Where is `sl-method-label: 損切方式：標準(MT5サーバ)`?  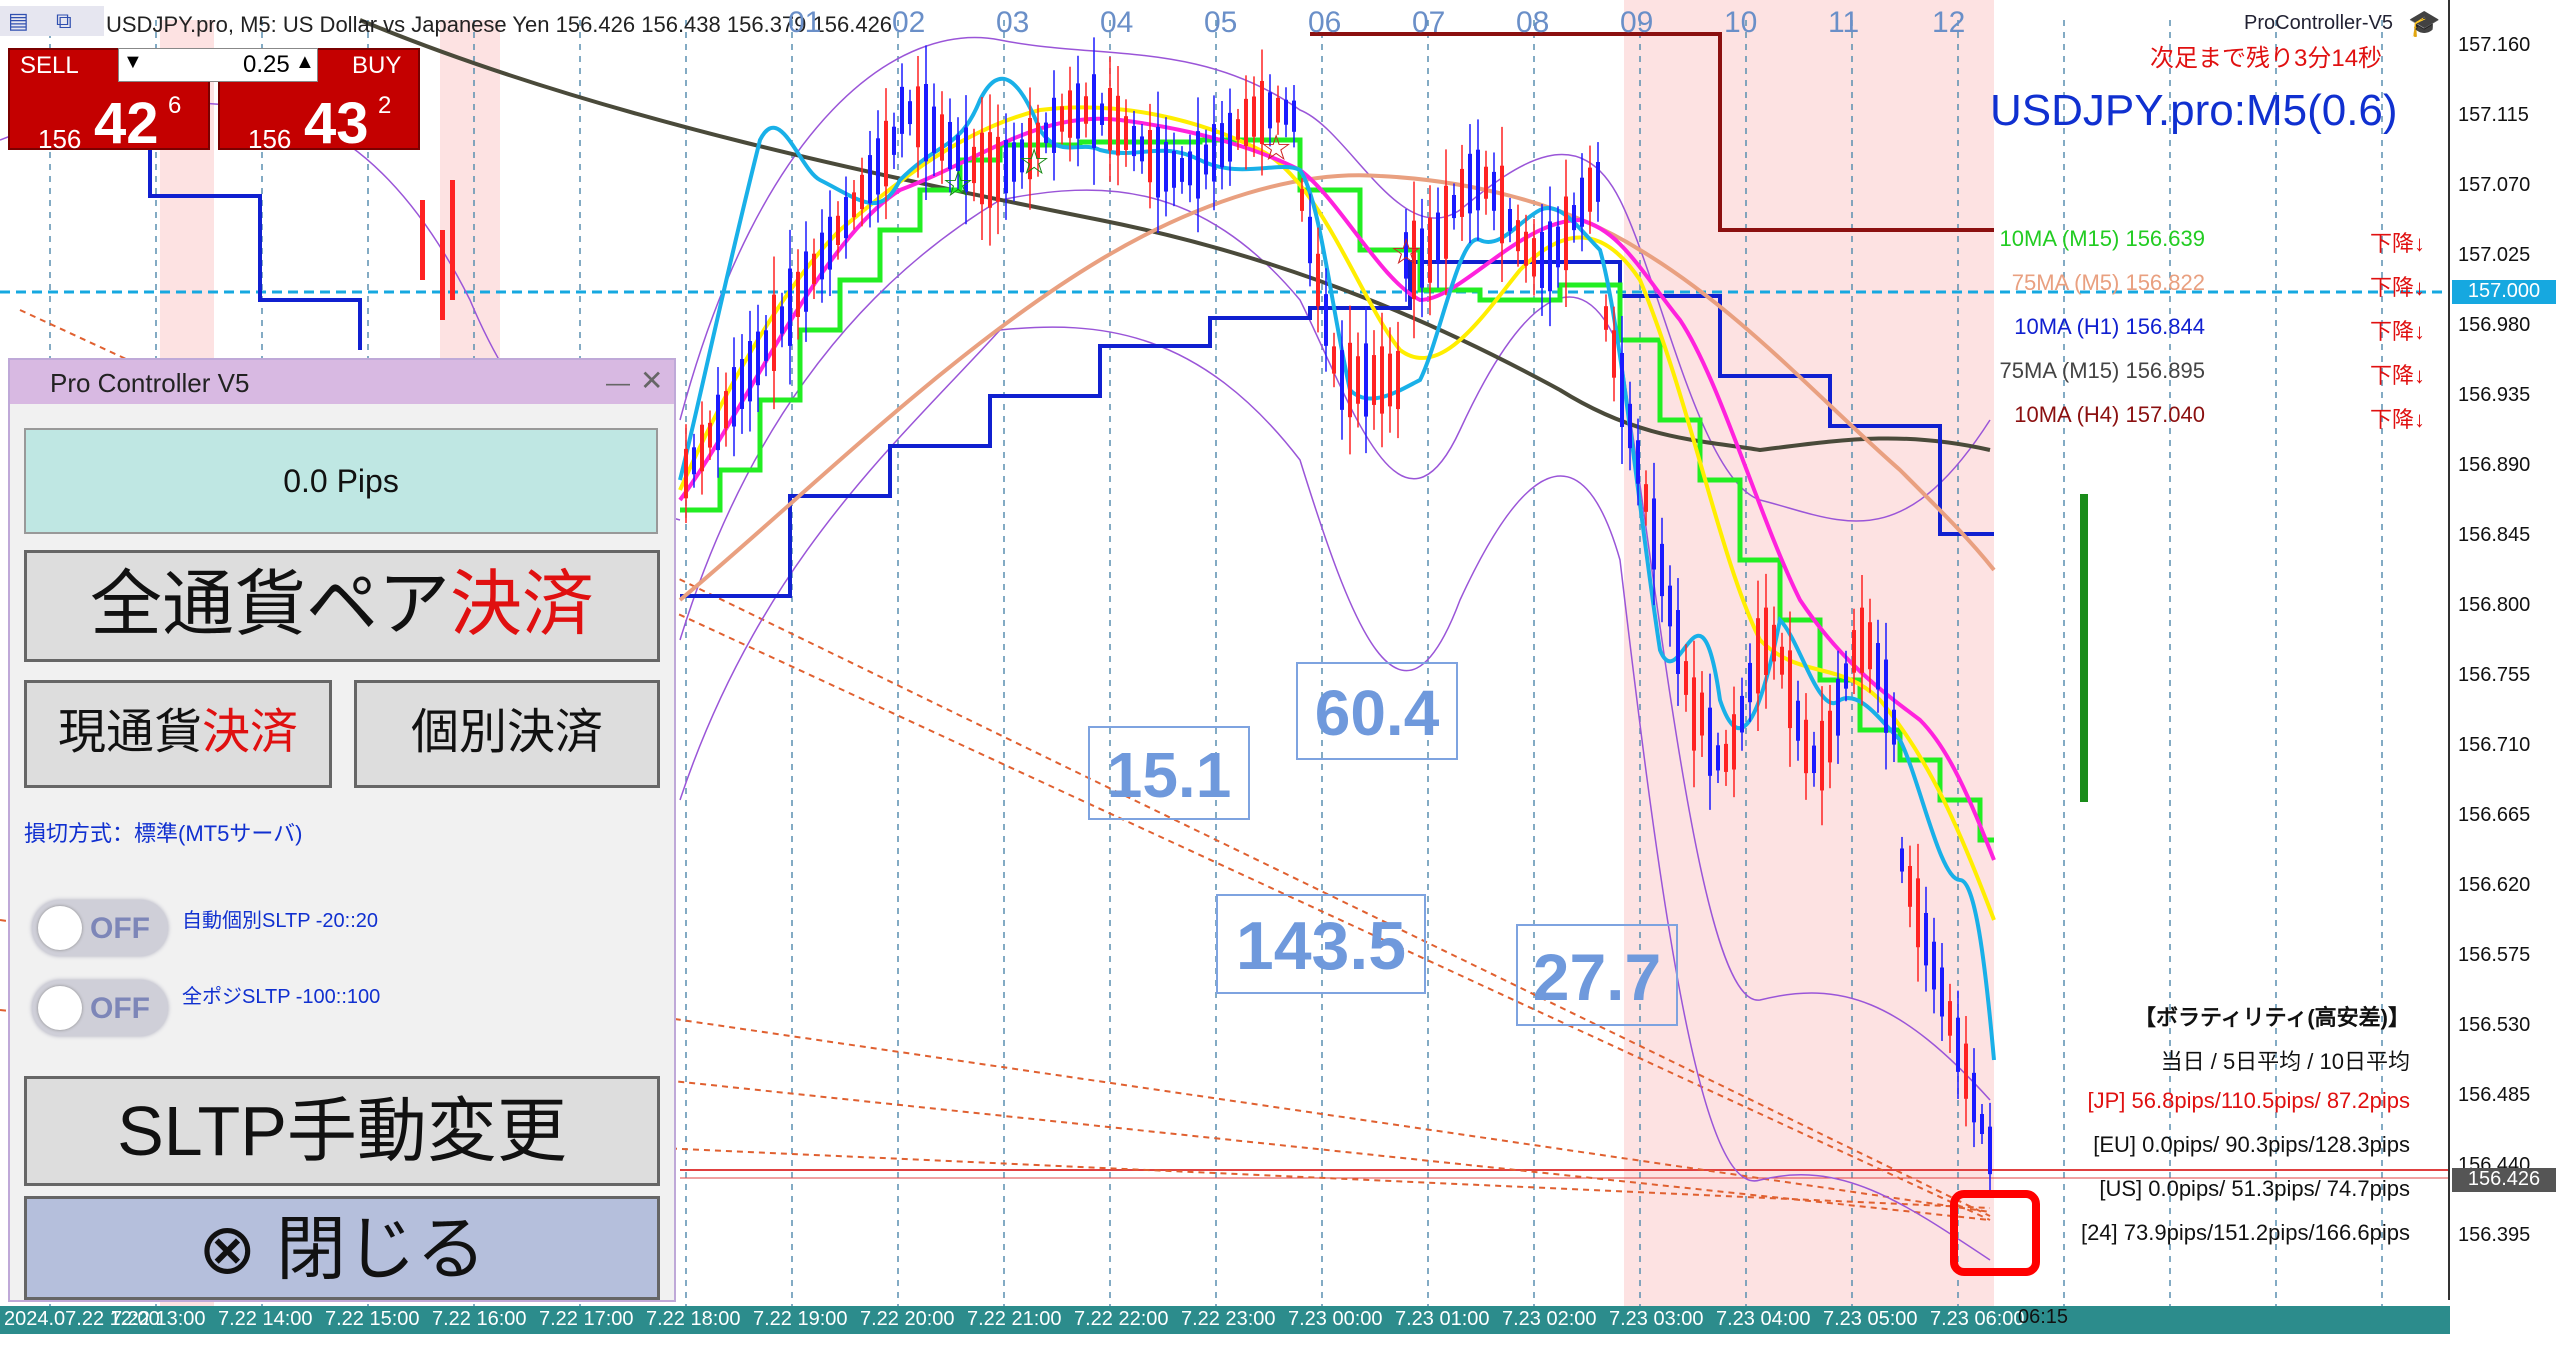 sl-method-label: 損切方式：標準(MT5サーバ) is located at coordinates (163, 833).